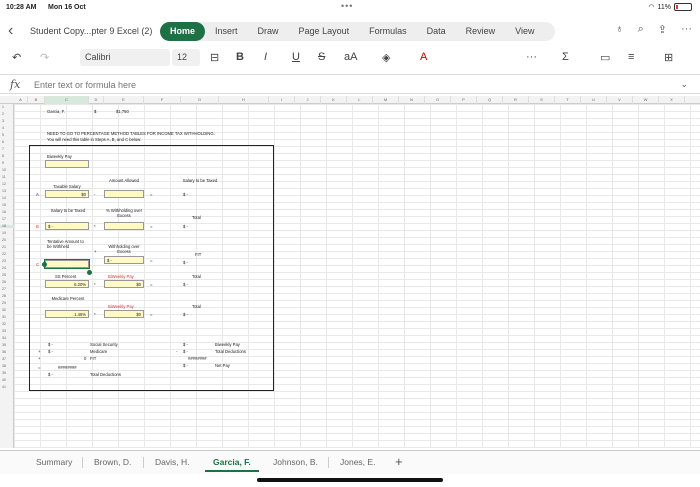  What do you see at coordinates (524, 31) in the screenshot?
I see `tab-view: View` at bounding box center [524, 31].